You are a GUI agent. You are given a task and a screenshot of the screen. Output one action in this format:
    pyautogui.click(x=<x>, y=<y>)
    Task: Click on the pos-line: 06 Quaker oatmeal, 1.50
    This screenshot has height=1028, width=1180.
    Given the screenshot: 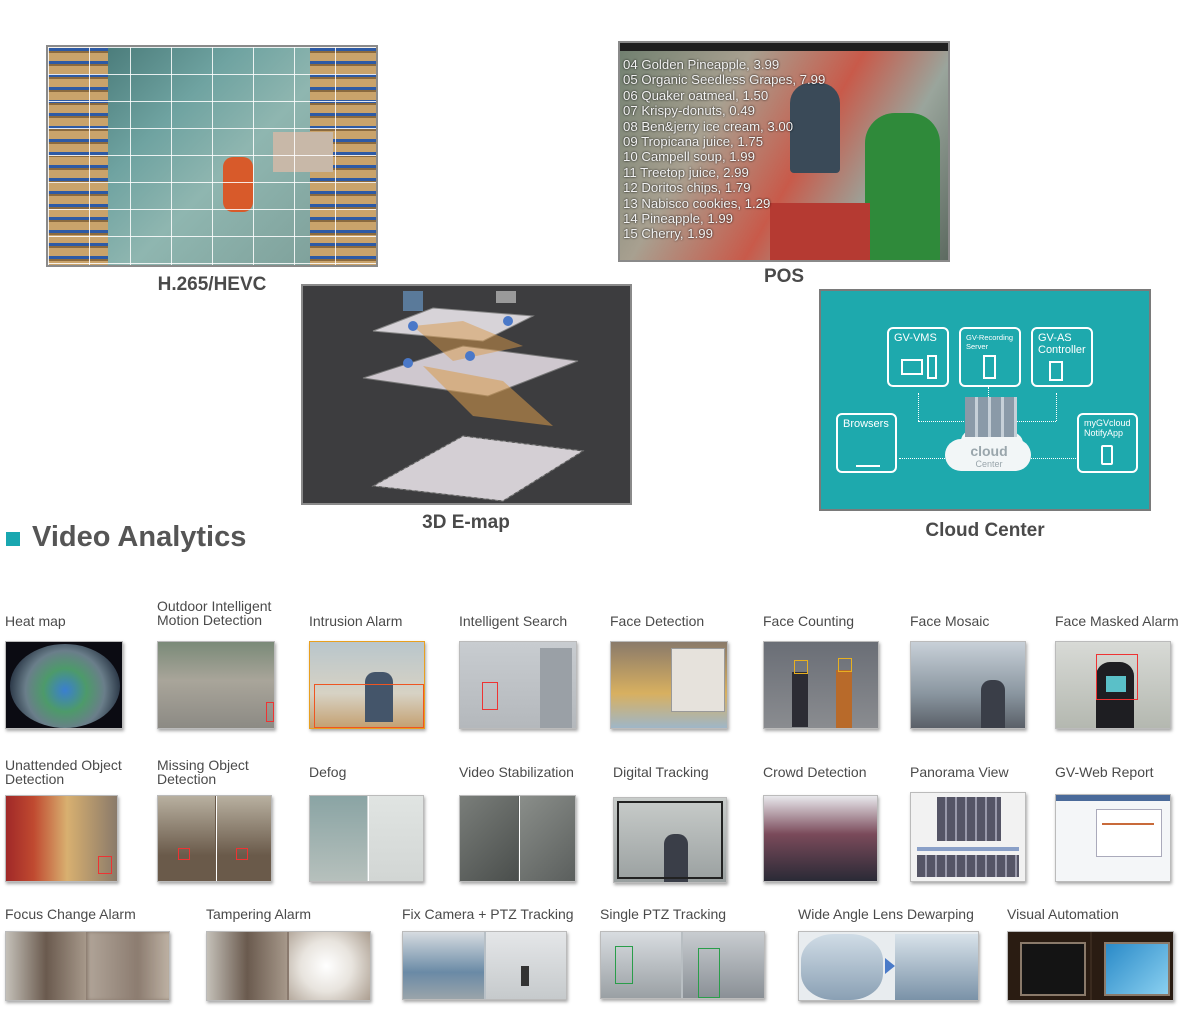 What is the action you would take?
    pyautogui.click(x=696, y=95)
    